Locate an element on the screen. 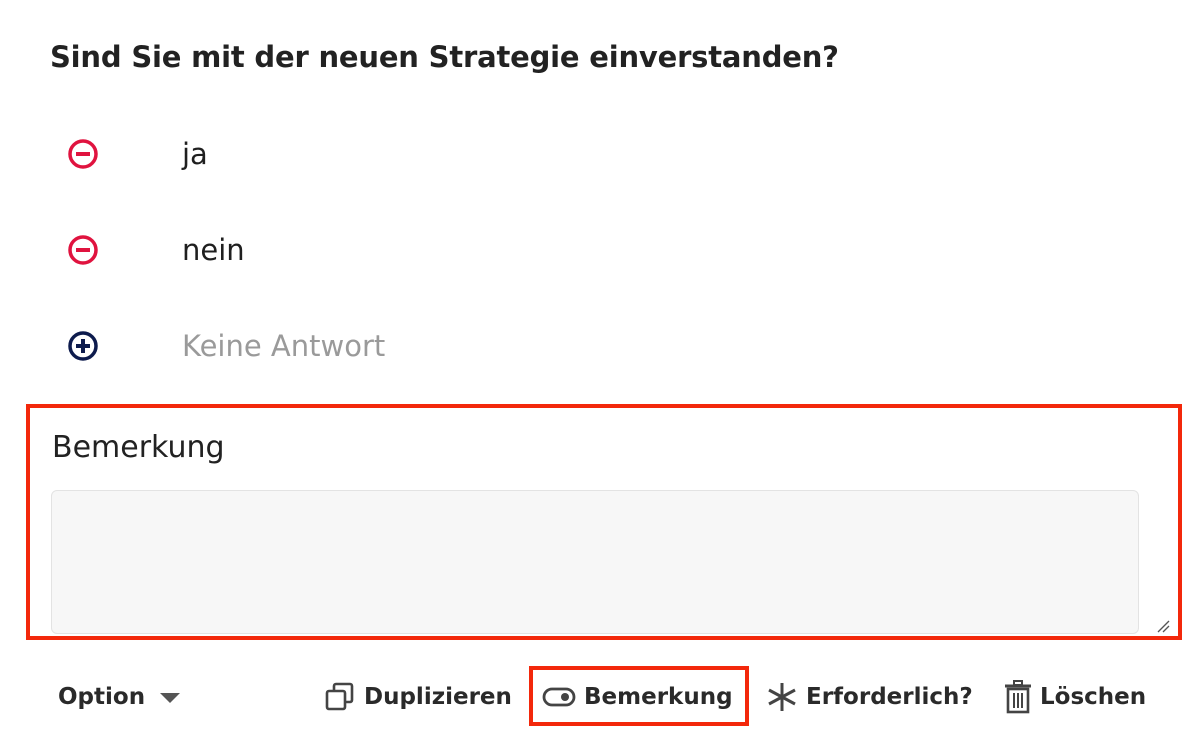 This screenshot has width=1190, height=752. delete-button: Löschen is located at coordinates (1075, 697).